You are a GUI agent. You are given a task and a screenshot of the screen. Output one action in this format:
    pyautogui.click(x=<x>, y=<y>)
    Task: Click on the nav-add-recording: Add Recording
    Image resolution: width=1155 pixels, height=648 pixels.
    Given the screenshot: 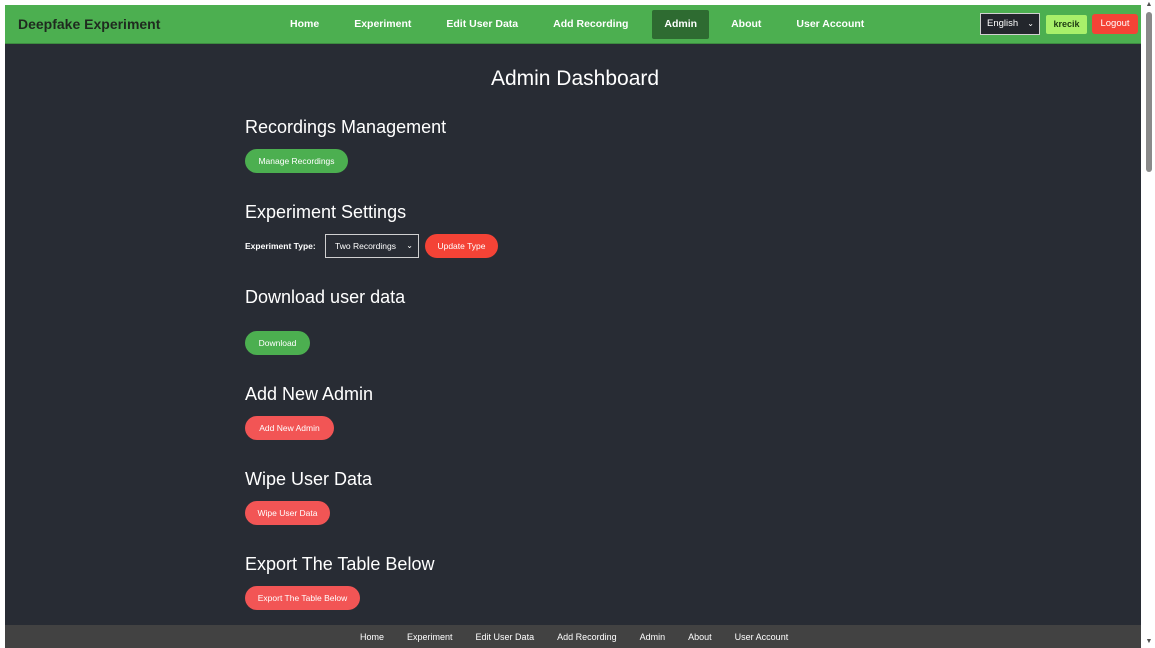 What is the action you would take?
    pyautogui.click(x=590, y=24)
    